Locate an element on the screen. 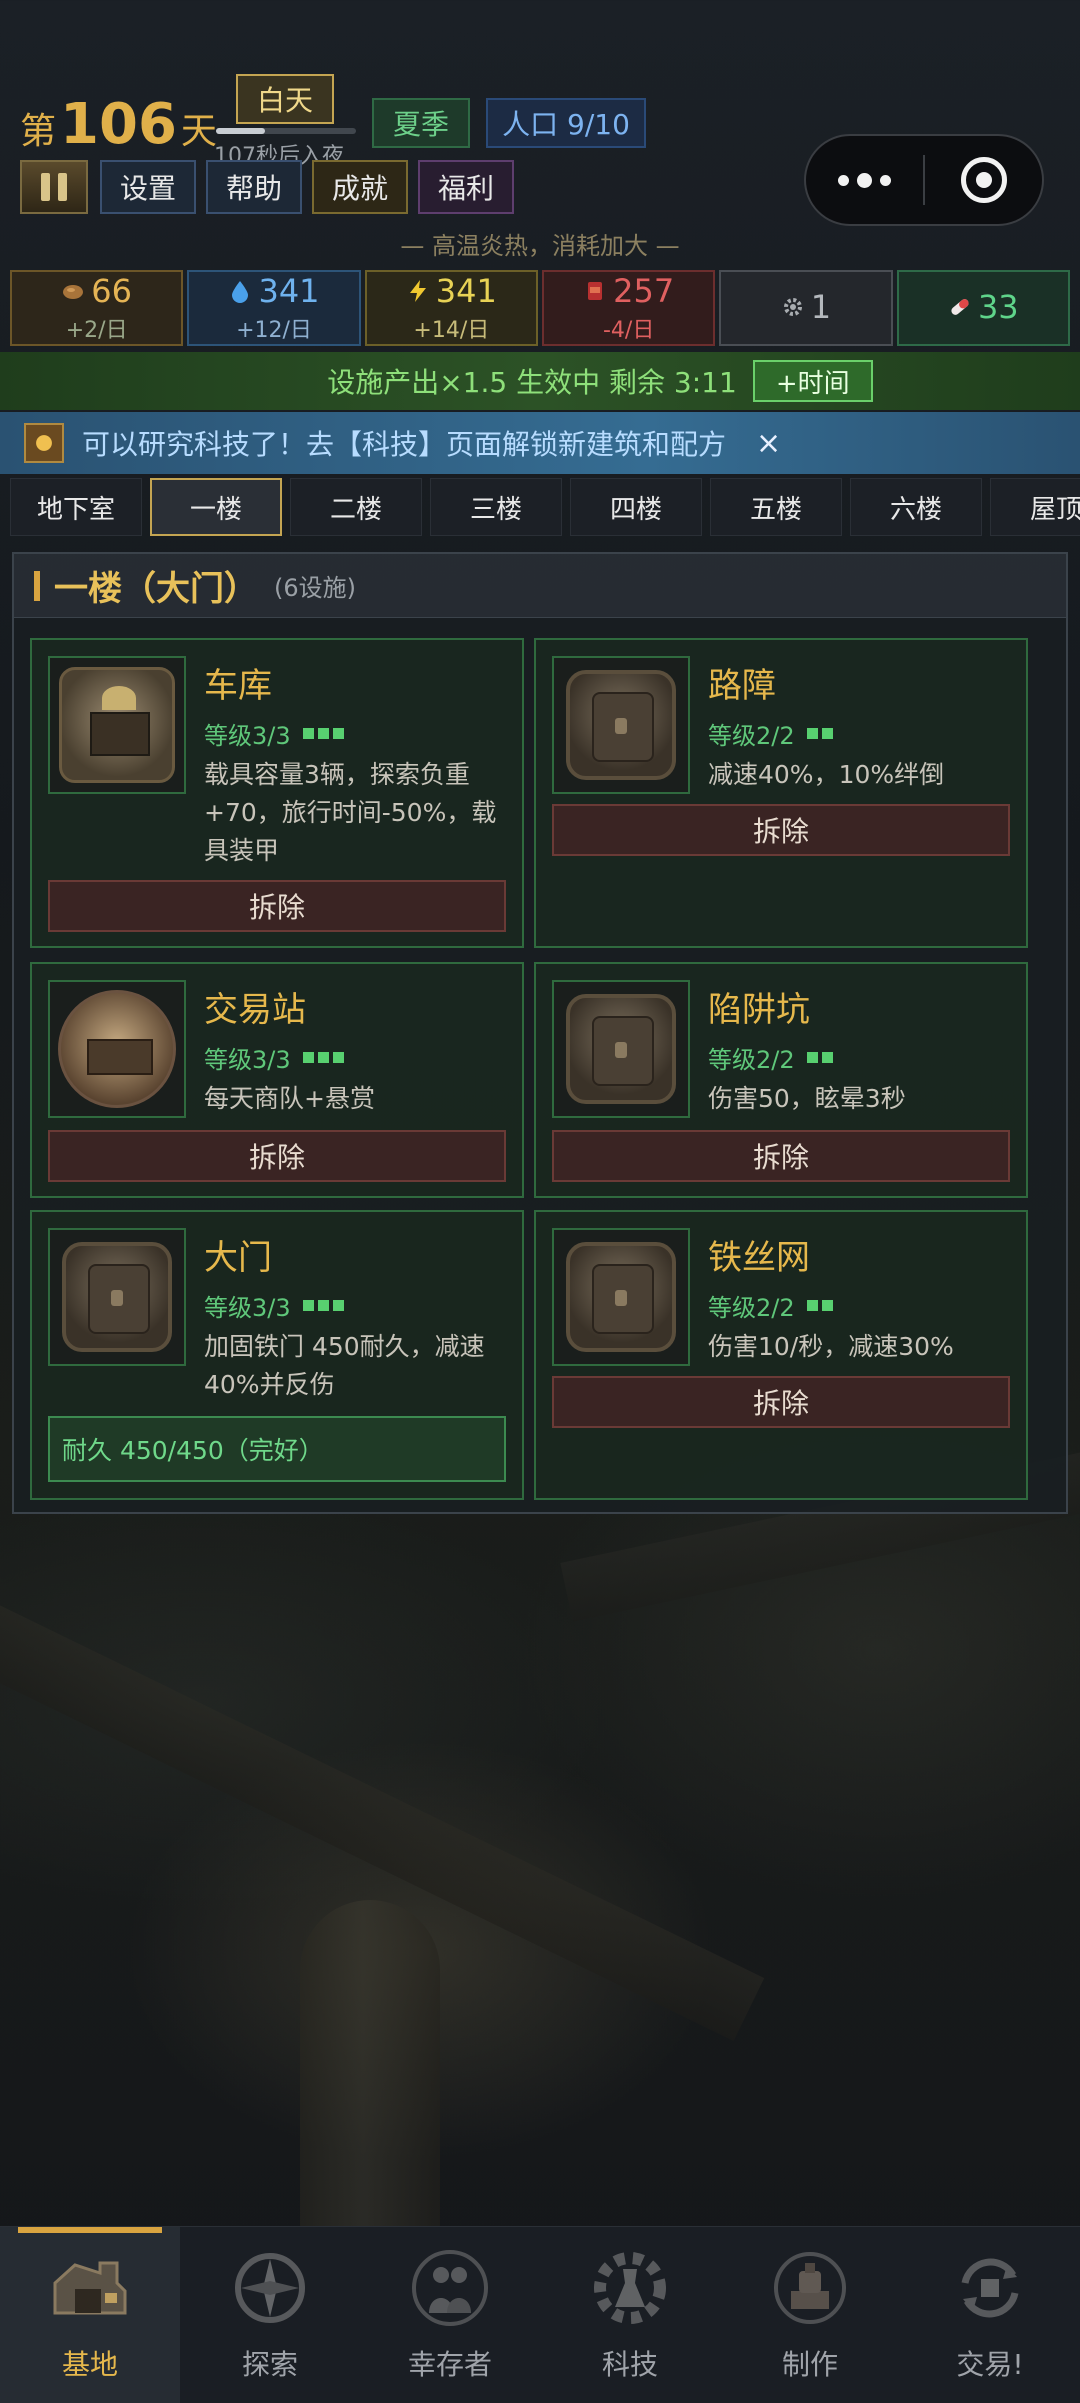  food-icon is located at coordinates (73, 292).